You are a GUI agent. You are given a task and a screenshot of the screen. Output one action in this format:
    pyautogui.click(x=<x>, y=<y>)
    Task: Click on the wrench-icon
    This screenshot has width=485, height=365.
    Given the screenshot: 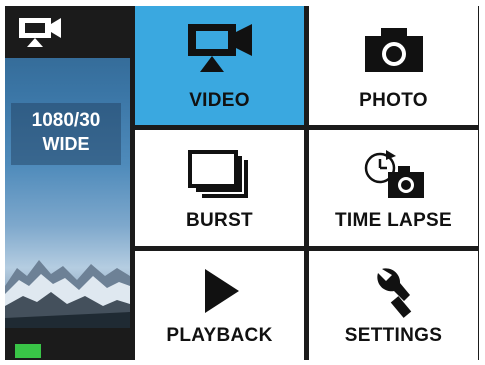 What is the action you would take?
    pyautogui.click(x=393, y=293)
    